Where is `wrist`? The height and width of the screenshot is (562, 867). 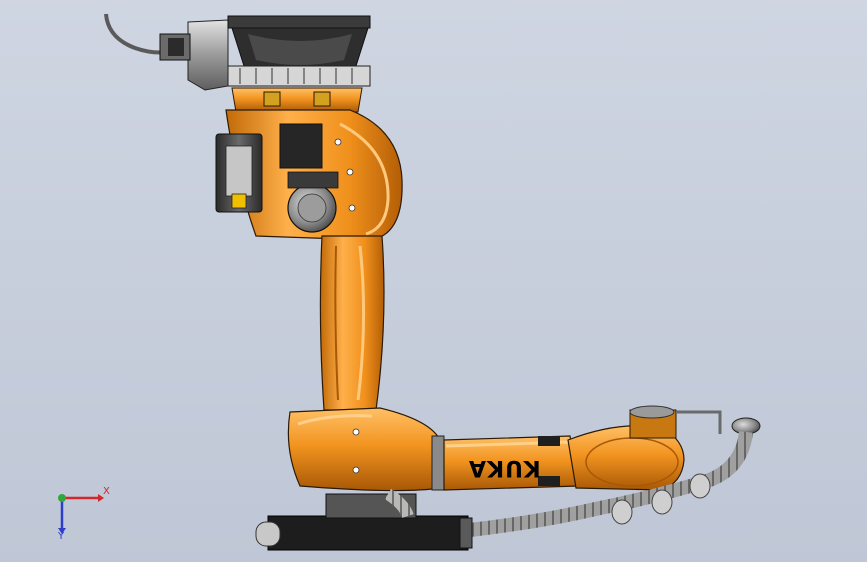
wrist is located at coordinates (626, 448).